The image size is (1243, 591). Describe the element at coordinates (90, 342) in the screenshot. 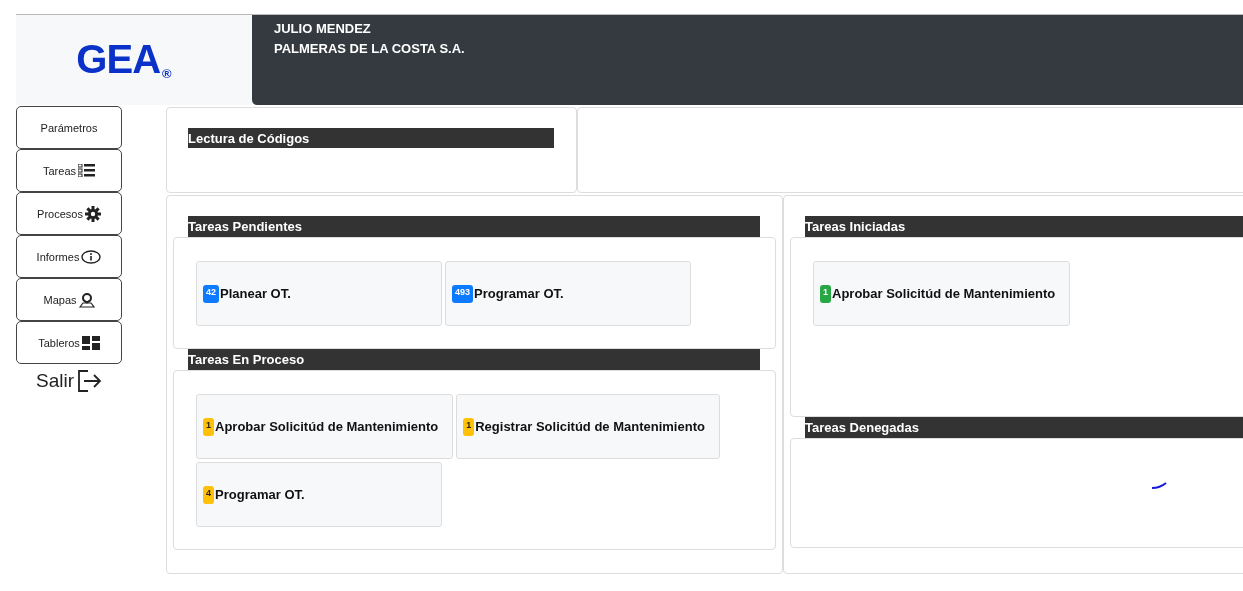

I see `dashboard-icon` at that location.